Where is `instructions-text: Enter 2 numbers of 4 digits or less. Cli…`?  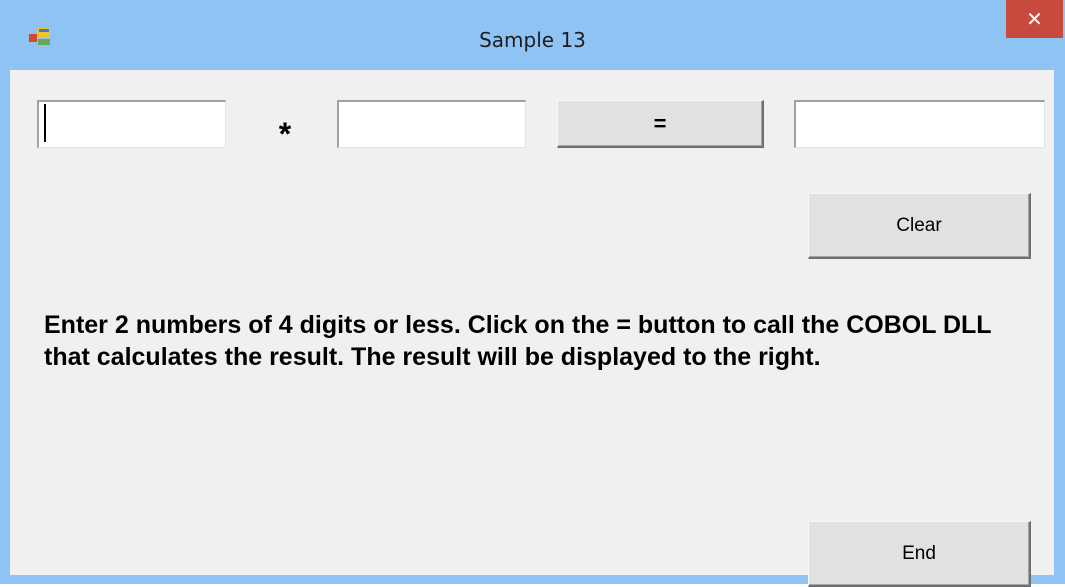
instructions-text: Enter 2 numbers of 4 digits or less. Cli… is located at coordinates (518, 341).